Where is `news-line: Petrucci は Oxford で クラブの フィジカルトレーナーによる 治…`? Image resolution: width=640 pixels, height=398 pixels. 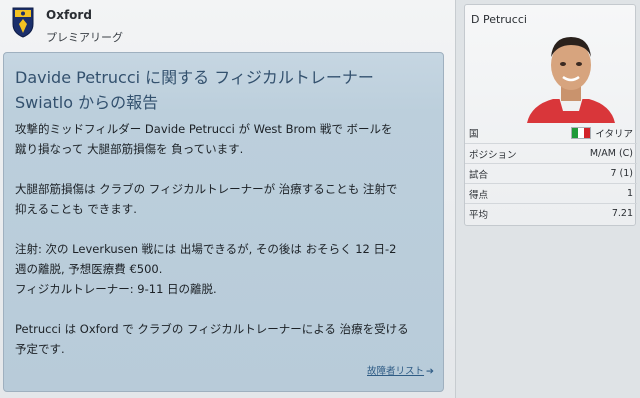 news-line: Petrucci は Oxford で クラブの フィジカルトレーナーによる 治… is located at coordinates (212, 329).